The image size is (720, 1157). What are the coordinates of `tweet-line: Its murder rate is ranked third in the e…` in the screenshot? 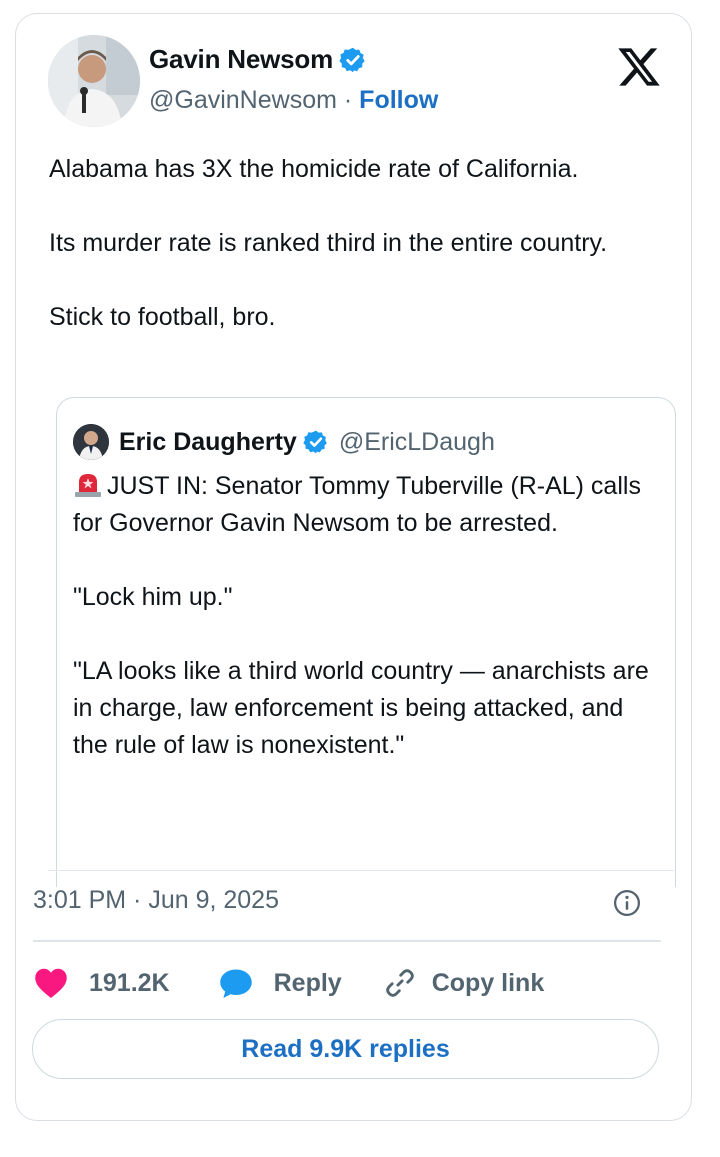 It's located at (328, 243).